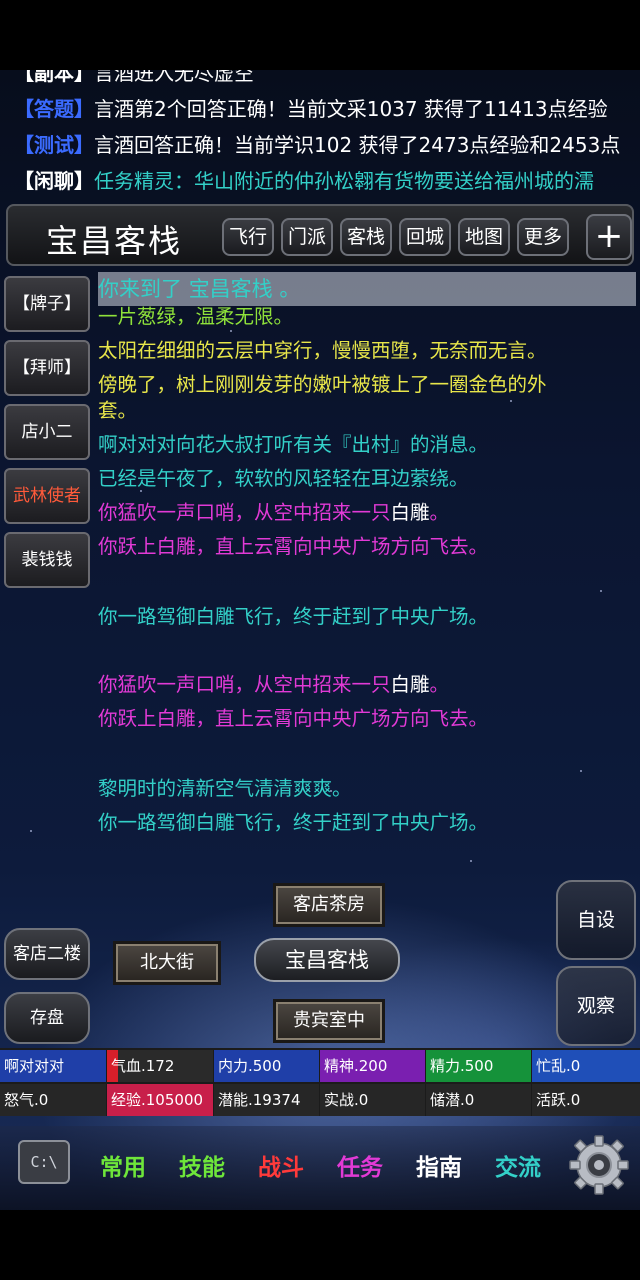 This screenshot has width=640, height=1280. I want to click on jingshen-stat: 精神.200, so click(372, 1066).